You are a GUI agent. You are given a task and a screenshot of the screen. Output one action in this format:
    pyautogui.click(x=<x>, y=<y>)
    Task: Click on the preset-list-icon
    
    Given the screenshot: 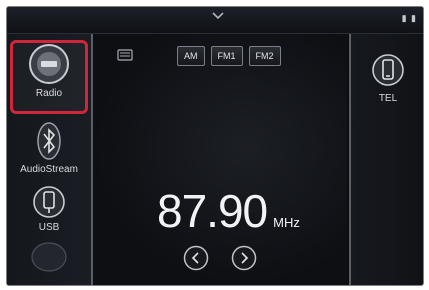 What is the action you would take?
    pyautogui.click(x=125, y=55)
    